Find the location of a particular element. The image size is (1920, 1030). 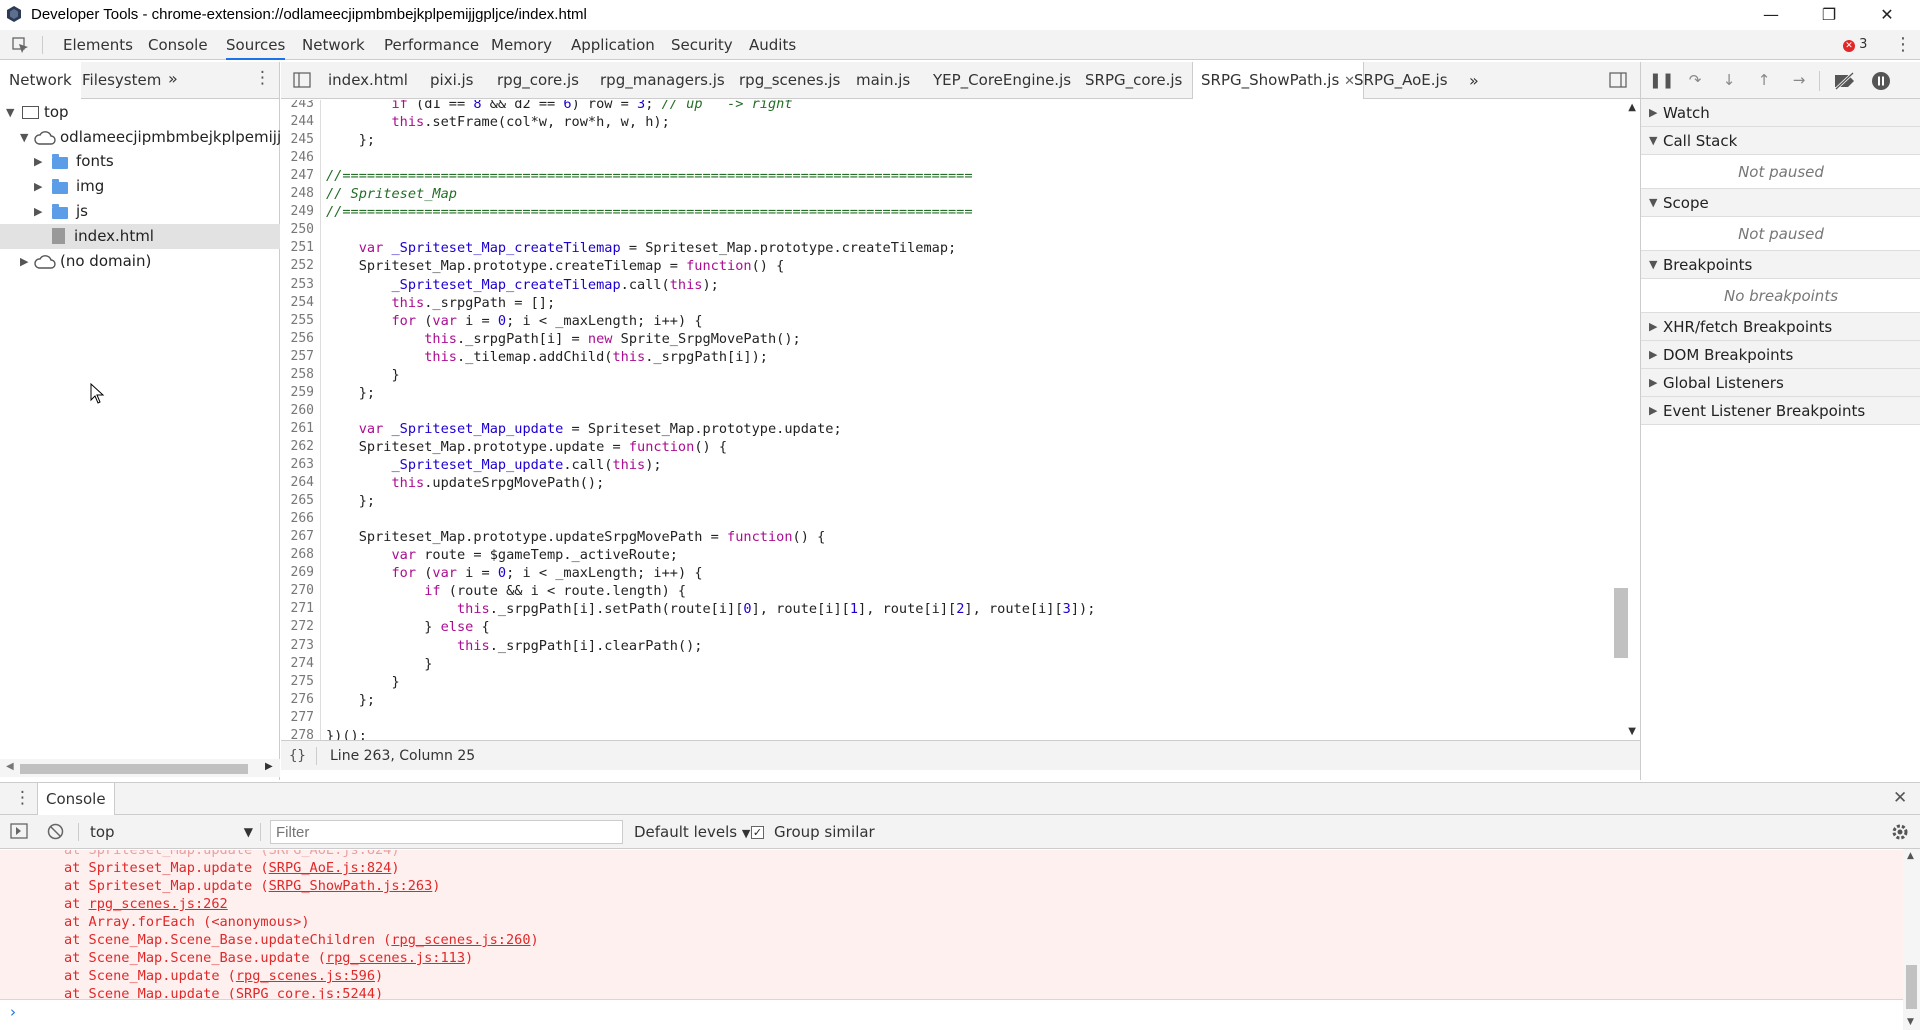

drawer-tab-console: Console is located at coordinates (76, 799).